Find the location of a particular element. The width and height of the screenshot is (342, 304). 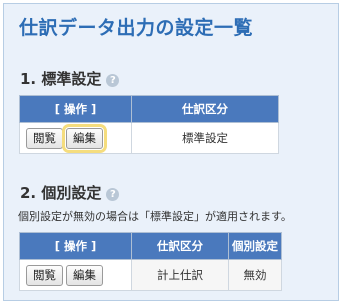

standard-settings-table: [ 操作 ] 仕訳区分 閲覧 編集 標準設定 is located at coordinates (149, 124).